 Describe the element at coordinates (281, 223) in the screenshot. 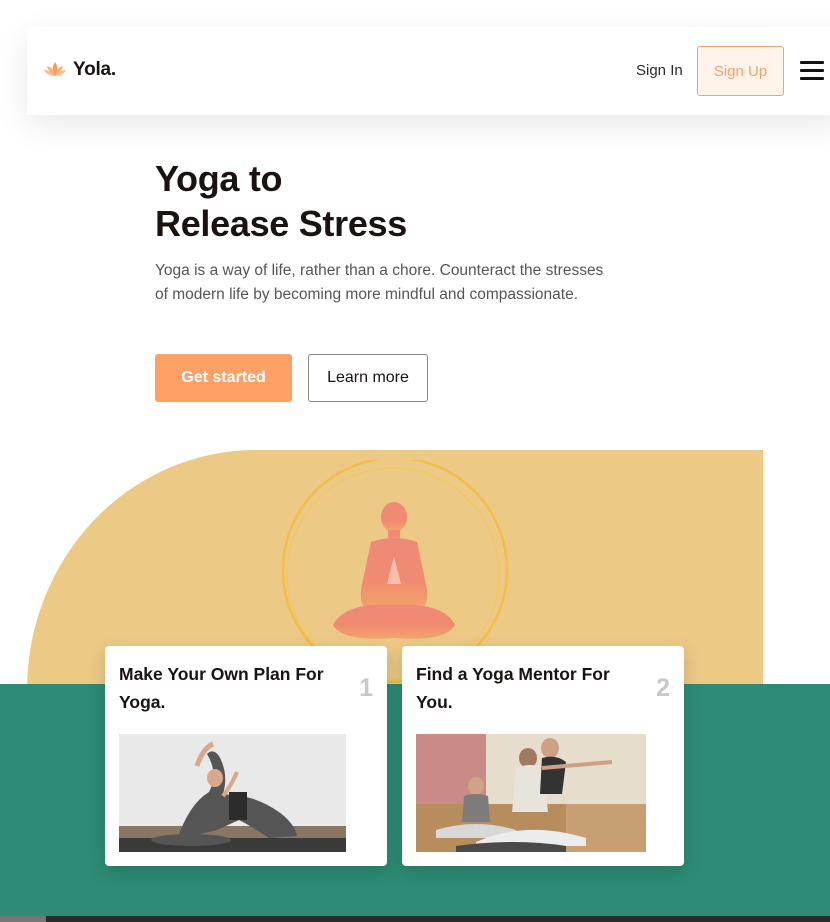

I see `hero-title-line-2: Release Stress` at that location.